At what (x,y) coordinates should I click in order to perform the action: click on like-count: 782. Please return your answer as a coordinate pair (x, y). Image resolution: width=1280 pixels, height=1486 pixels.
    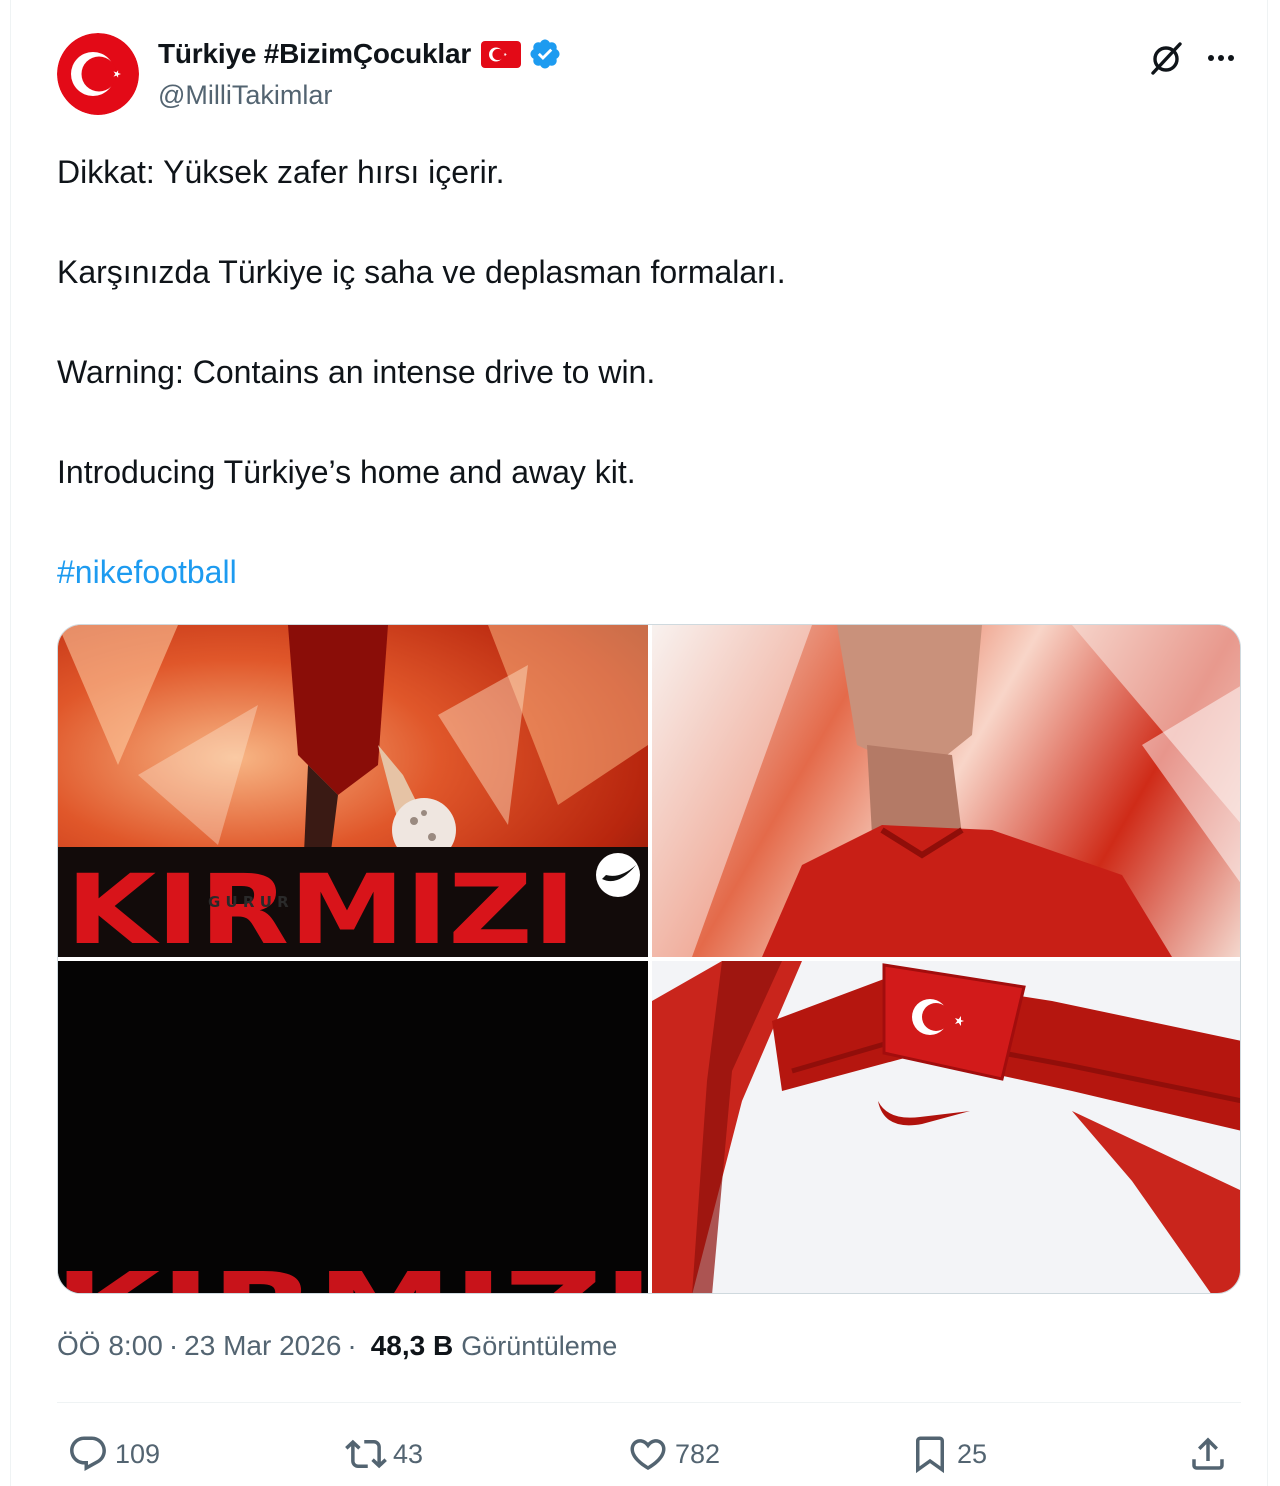
    Looking at the image, I should click on (698, 1453).